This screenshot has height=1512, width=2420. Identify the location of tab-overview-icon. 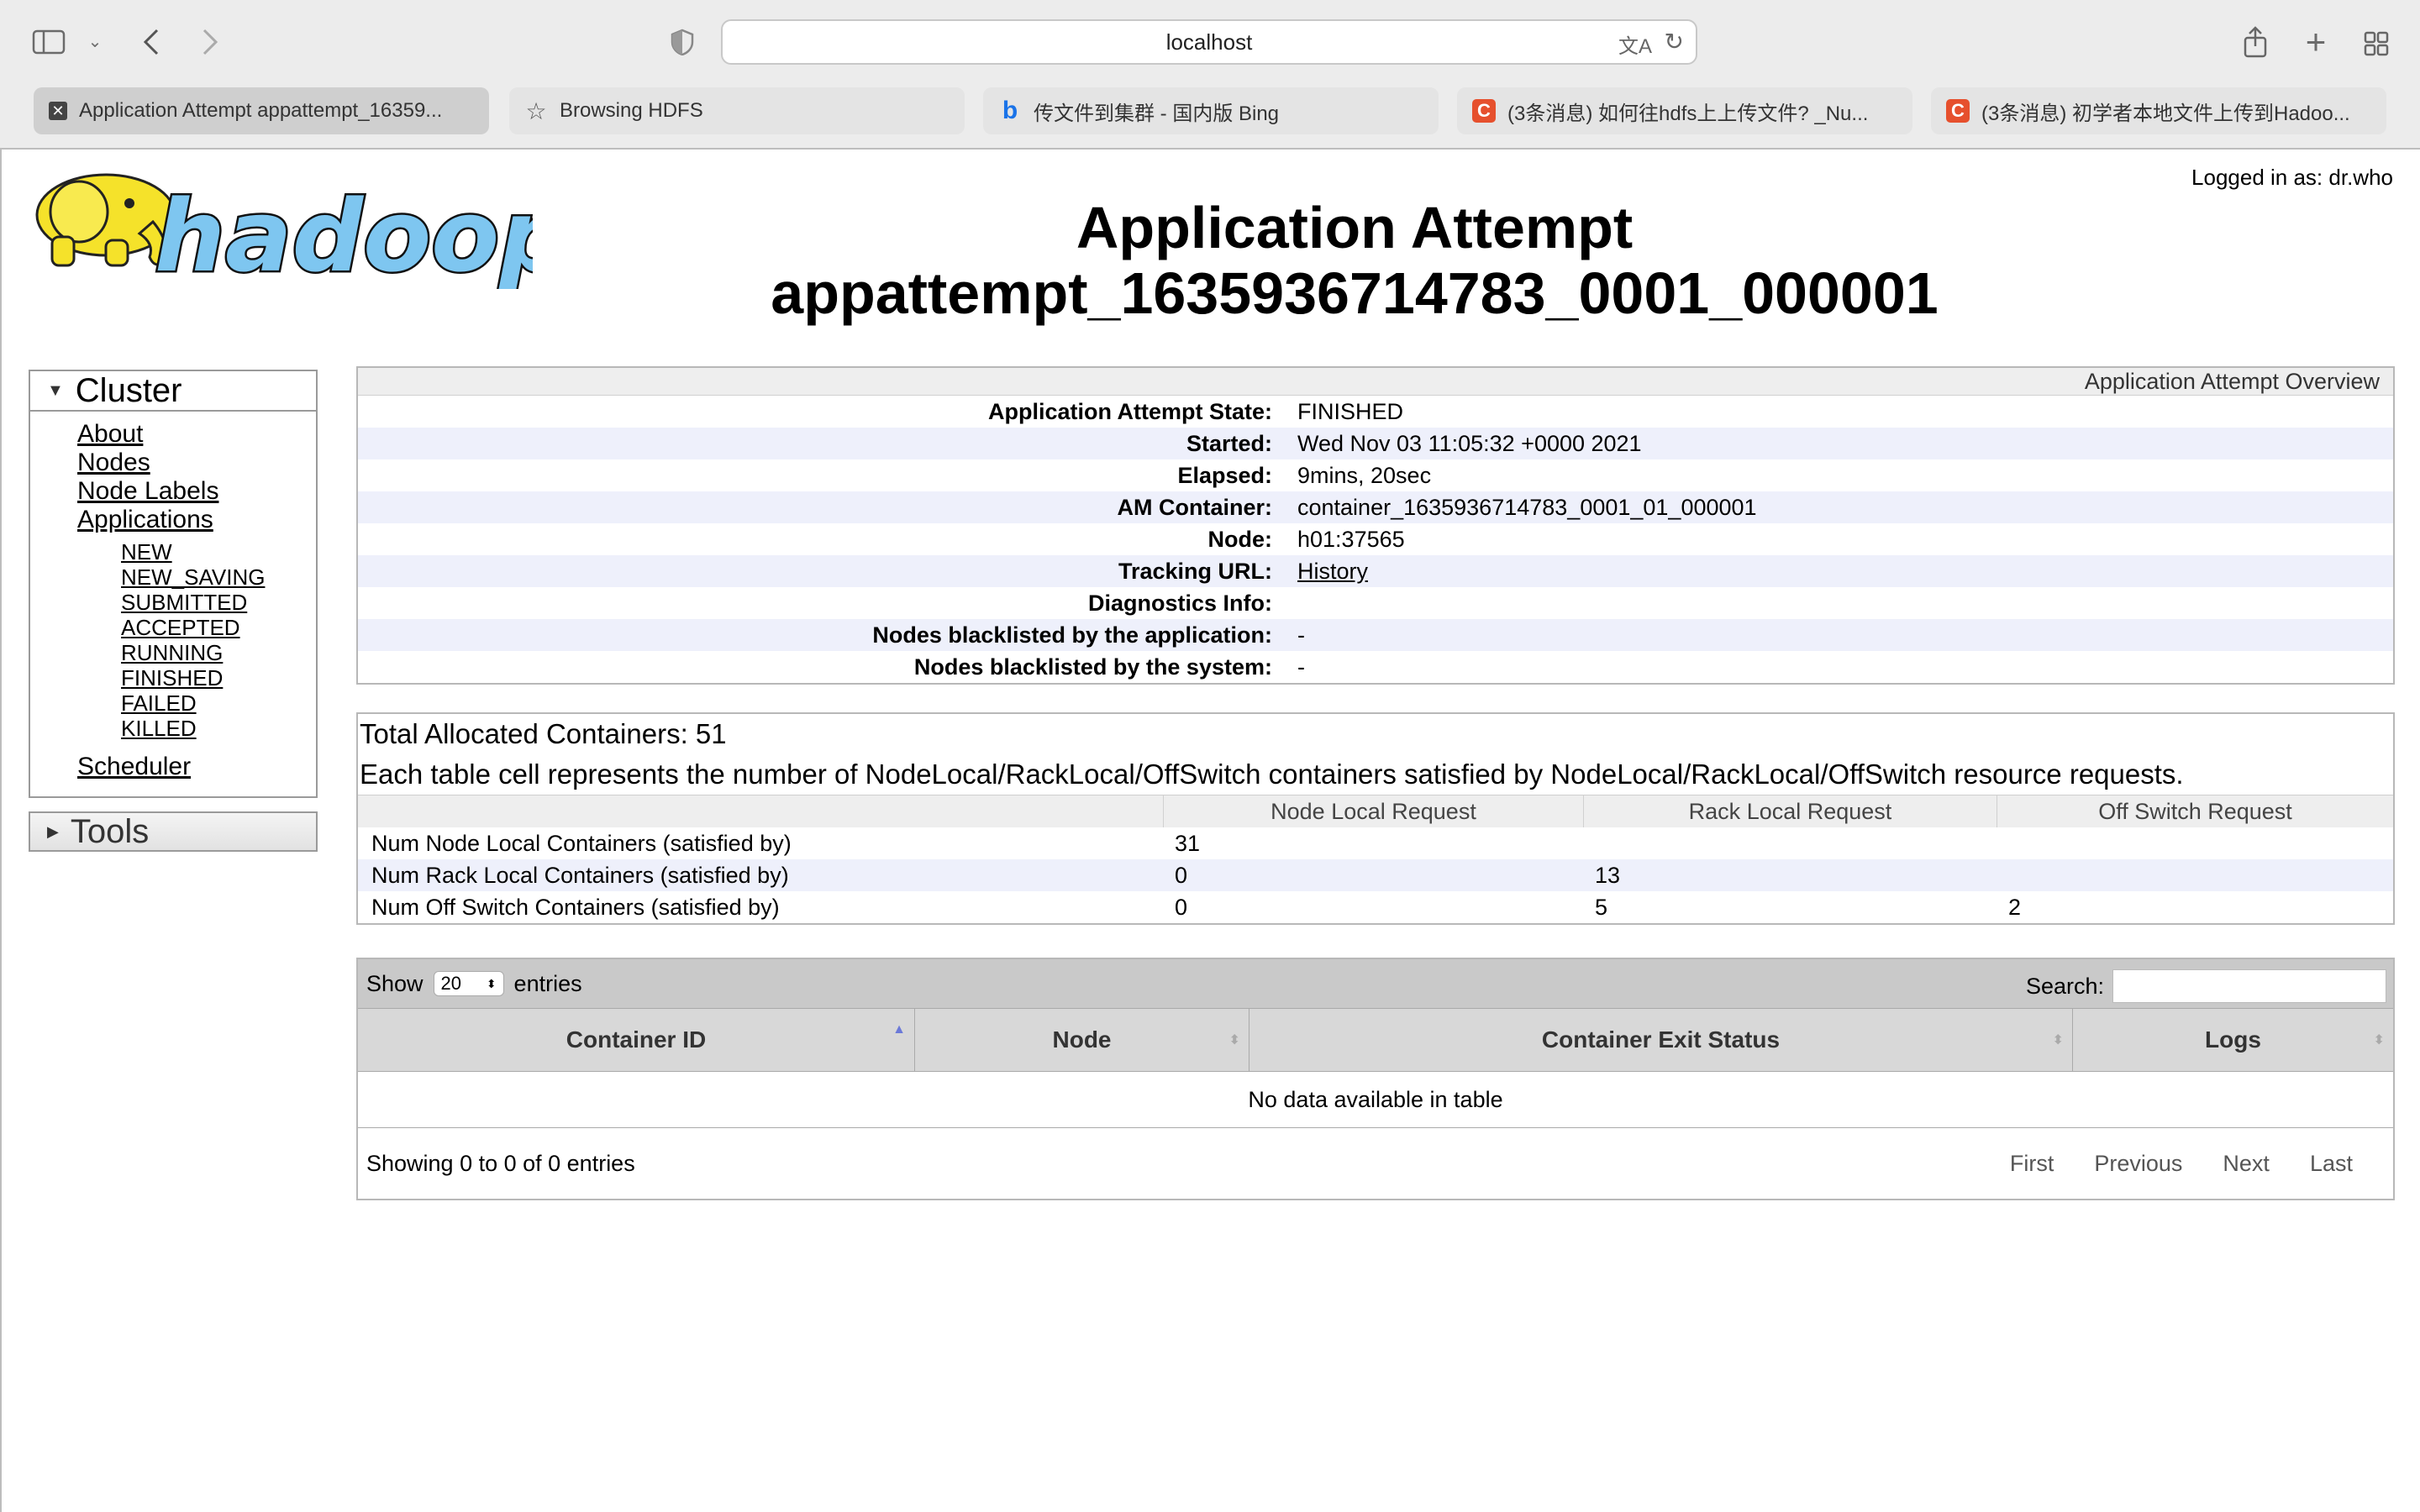
(2376, 43).